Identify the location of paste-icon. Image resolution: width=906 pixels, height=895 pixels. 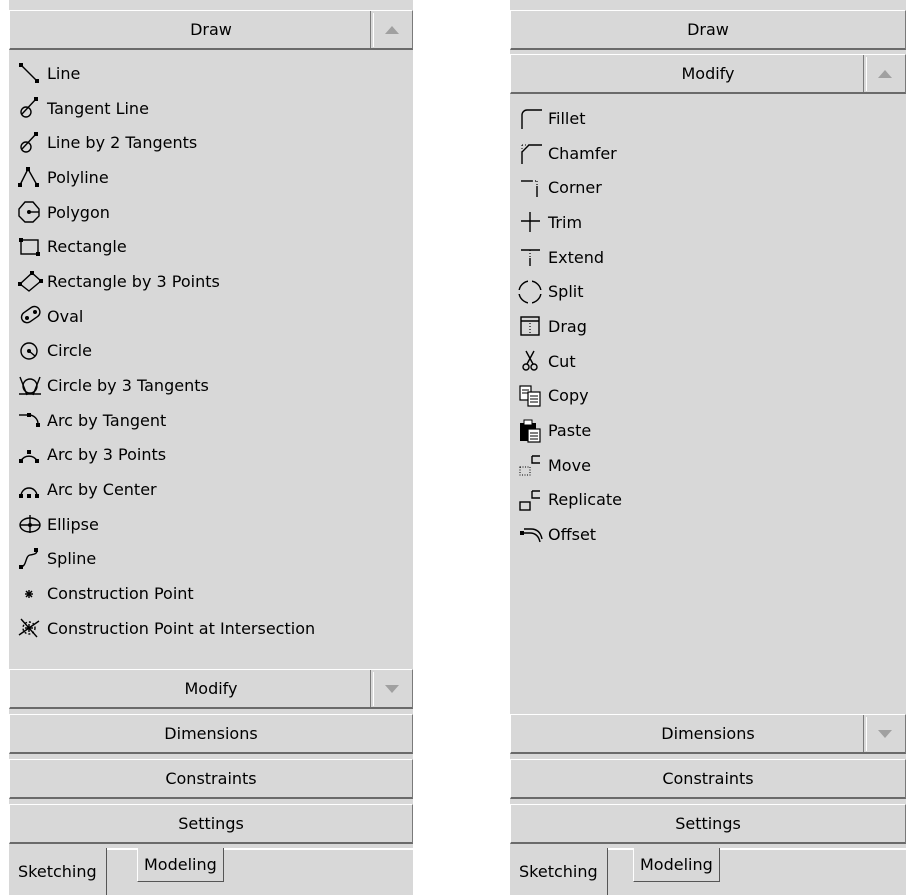
(533, 431).